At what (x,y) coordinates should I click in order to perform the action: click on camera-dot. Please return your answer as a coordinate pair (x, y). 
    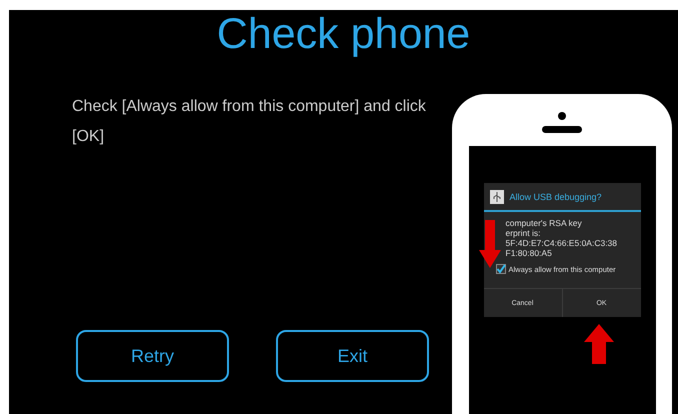
    Looking at the image, I should click on (562, 116).